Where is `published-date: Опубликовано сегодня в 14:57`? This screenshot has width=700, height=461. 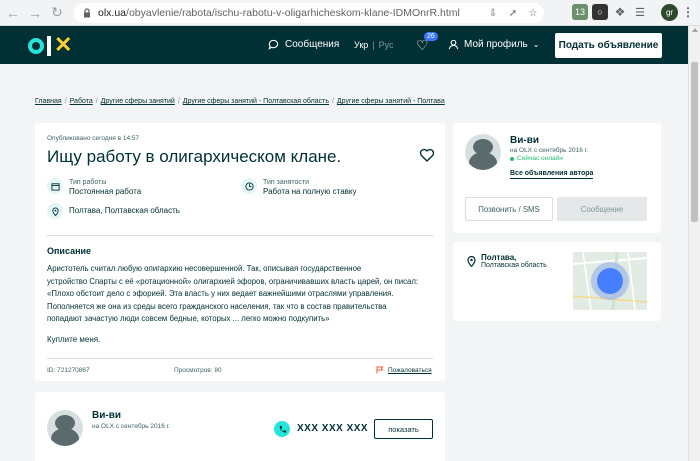
published-date: Опубликовано сегодня в 14:57 is located at coordinates (93, 138).